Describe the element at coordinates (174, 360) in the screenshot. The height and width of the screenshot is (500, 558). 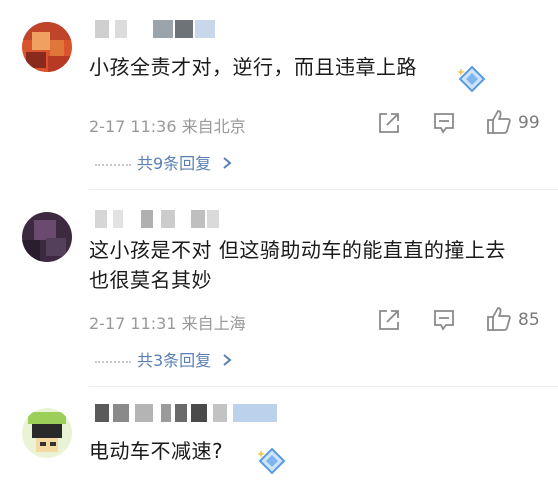
I see `replies-label: 共3条回复` at that location.